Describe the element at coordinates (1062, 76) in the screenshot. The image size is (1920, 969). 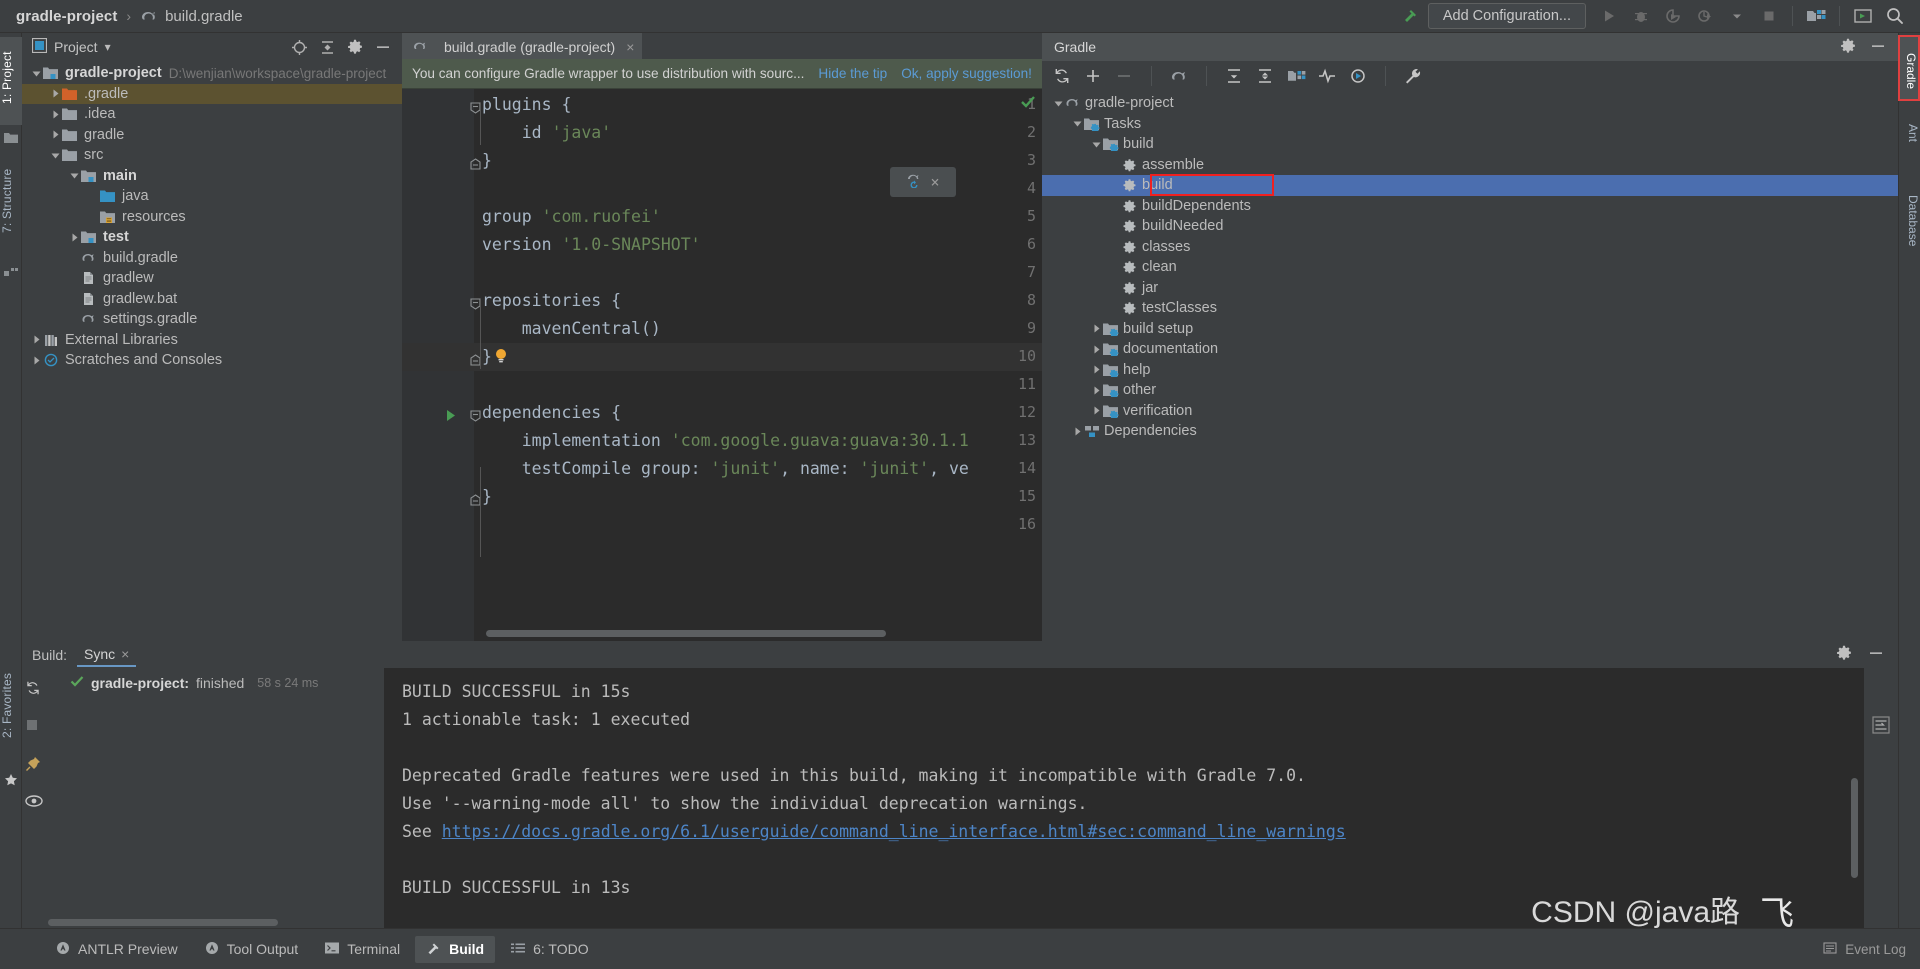
I see `refresh-icon` at that location.